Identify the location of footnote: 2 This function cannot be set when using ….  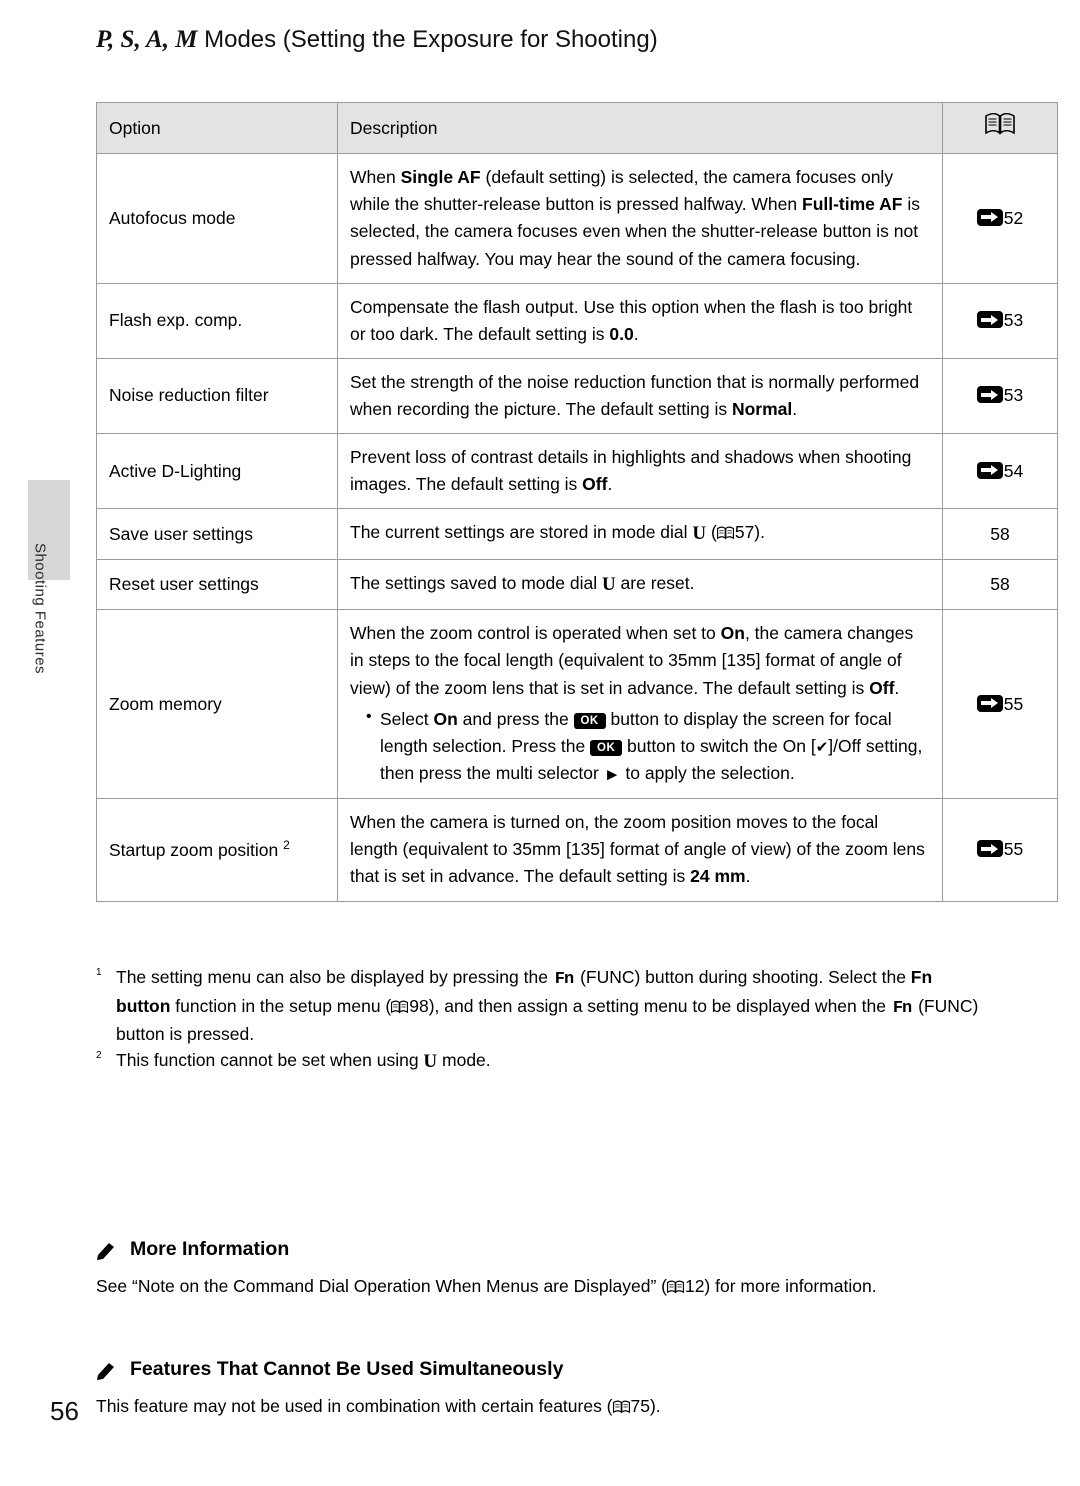
(541, 1062).